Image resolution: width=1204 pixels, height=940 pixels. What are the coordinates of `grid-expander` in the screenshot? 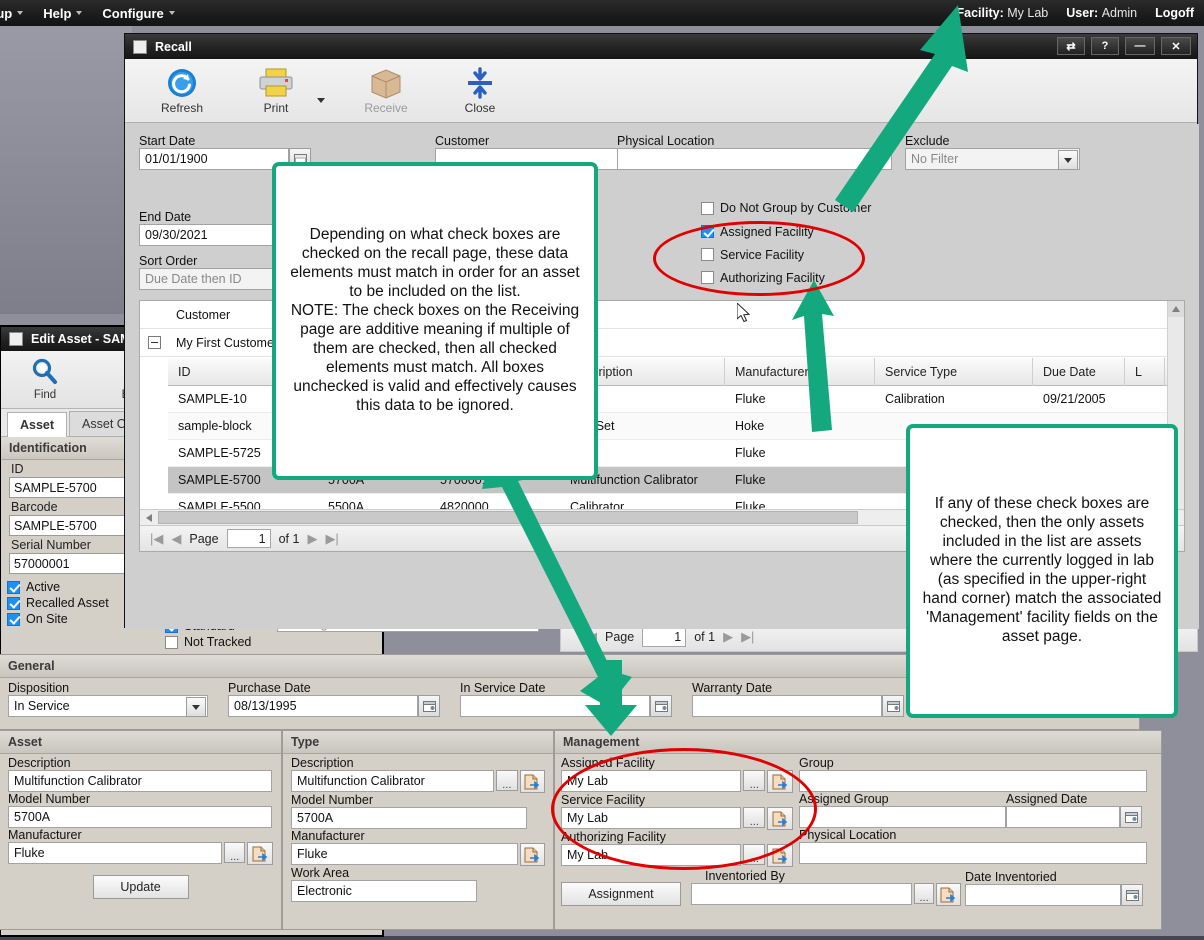 It's located at (154, 342).